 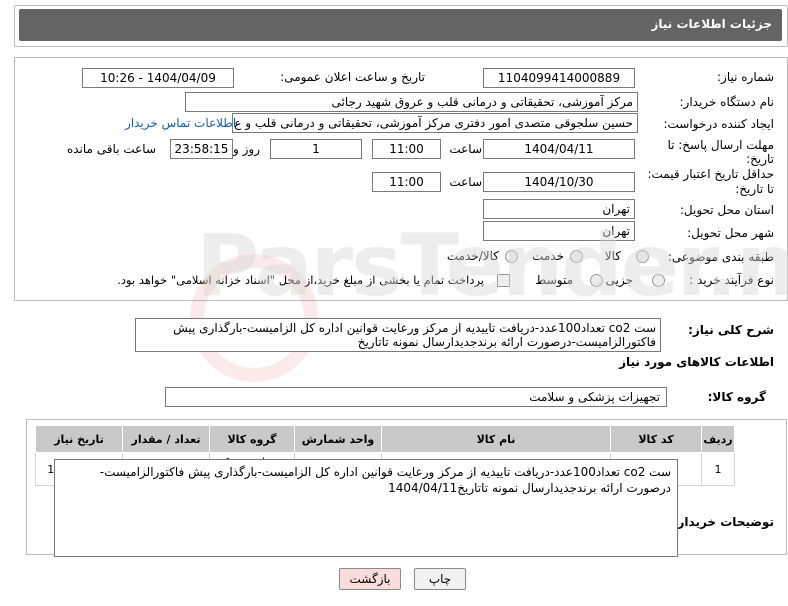 What do you see at coordinates (559, 209) in the screenshot?
I see `province-field: تهران` at bounding box center [559, 209].